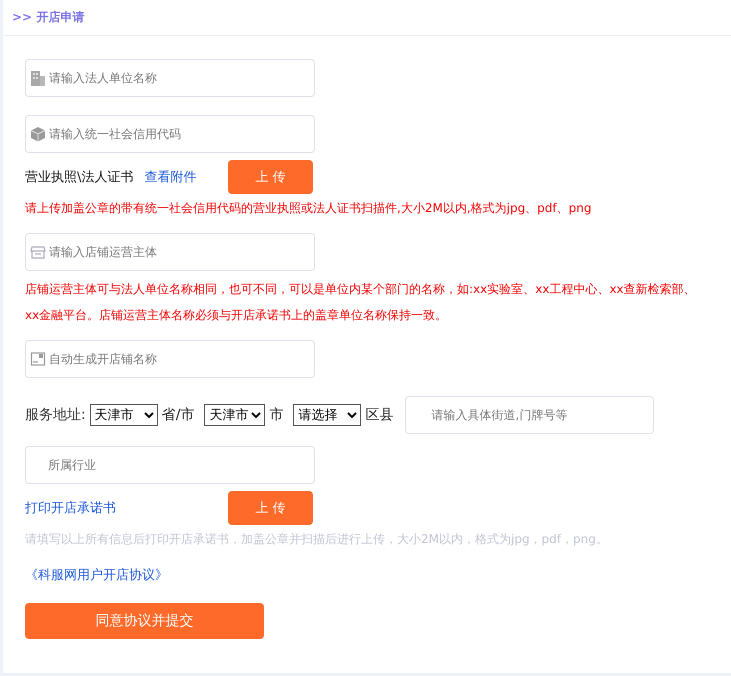 The image size is (731, 676). Describe the element at coordinates (529, 415) in the screenshot. I see `input-field: 请输入具体街道,门牌号等` at that location.